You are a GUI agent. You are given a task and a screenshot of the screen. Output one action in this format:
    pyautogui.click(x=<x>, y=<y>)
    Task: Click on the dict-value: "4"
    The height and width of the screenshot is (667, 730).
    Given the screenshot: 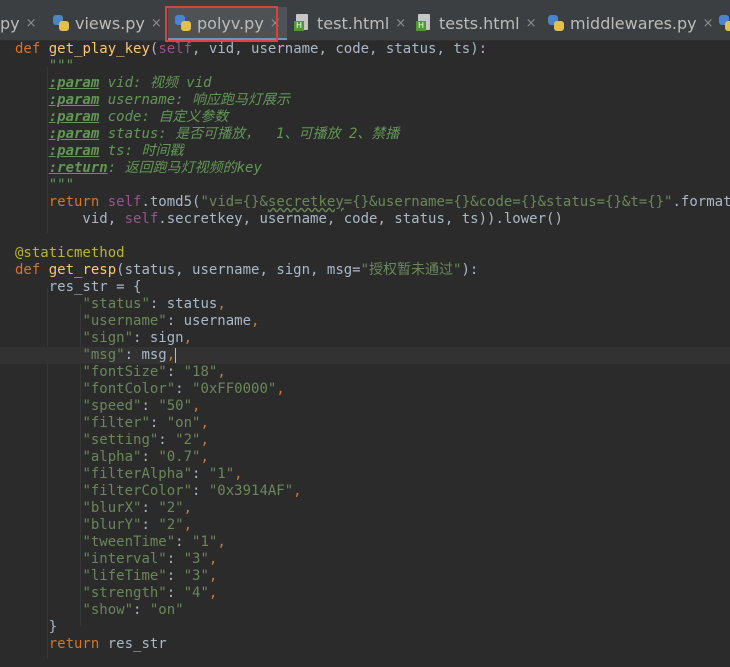 What is the action you would take?
    pyautogui.click(x=196, y=593)
    